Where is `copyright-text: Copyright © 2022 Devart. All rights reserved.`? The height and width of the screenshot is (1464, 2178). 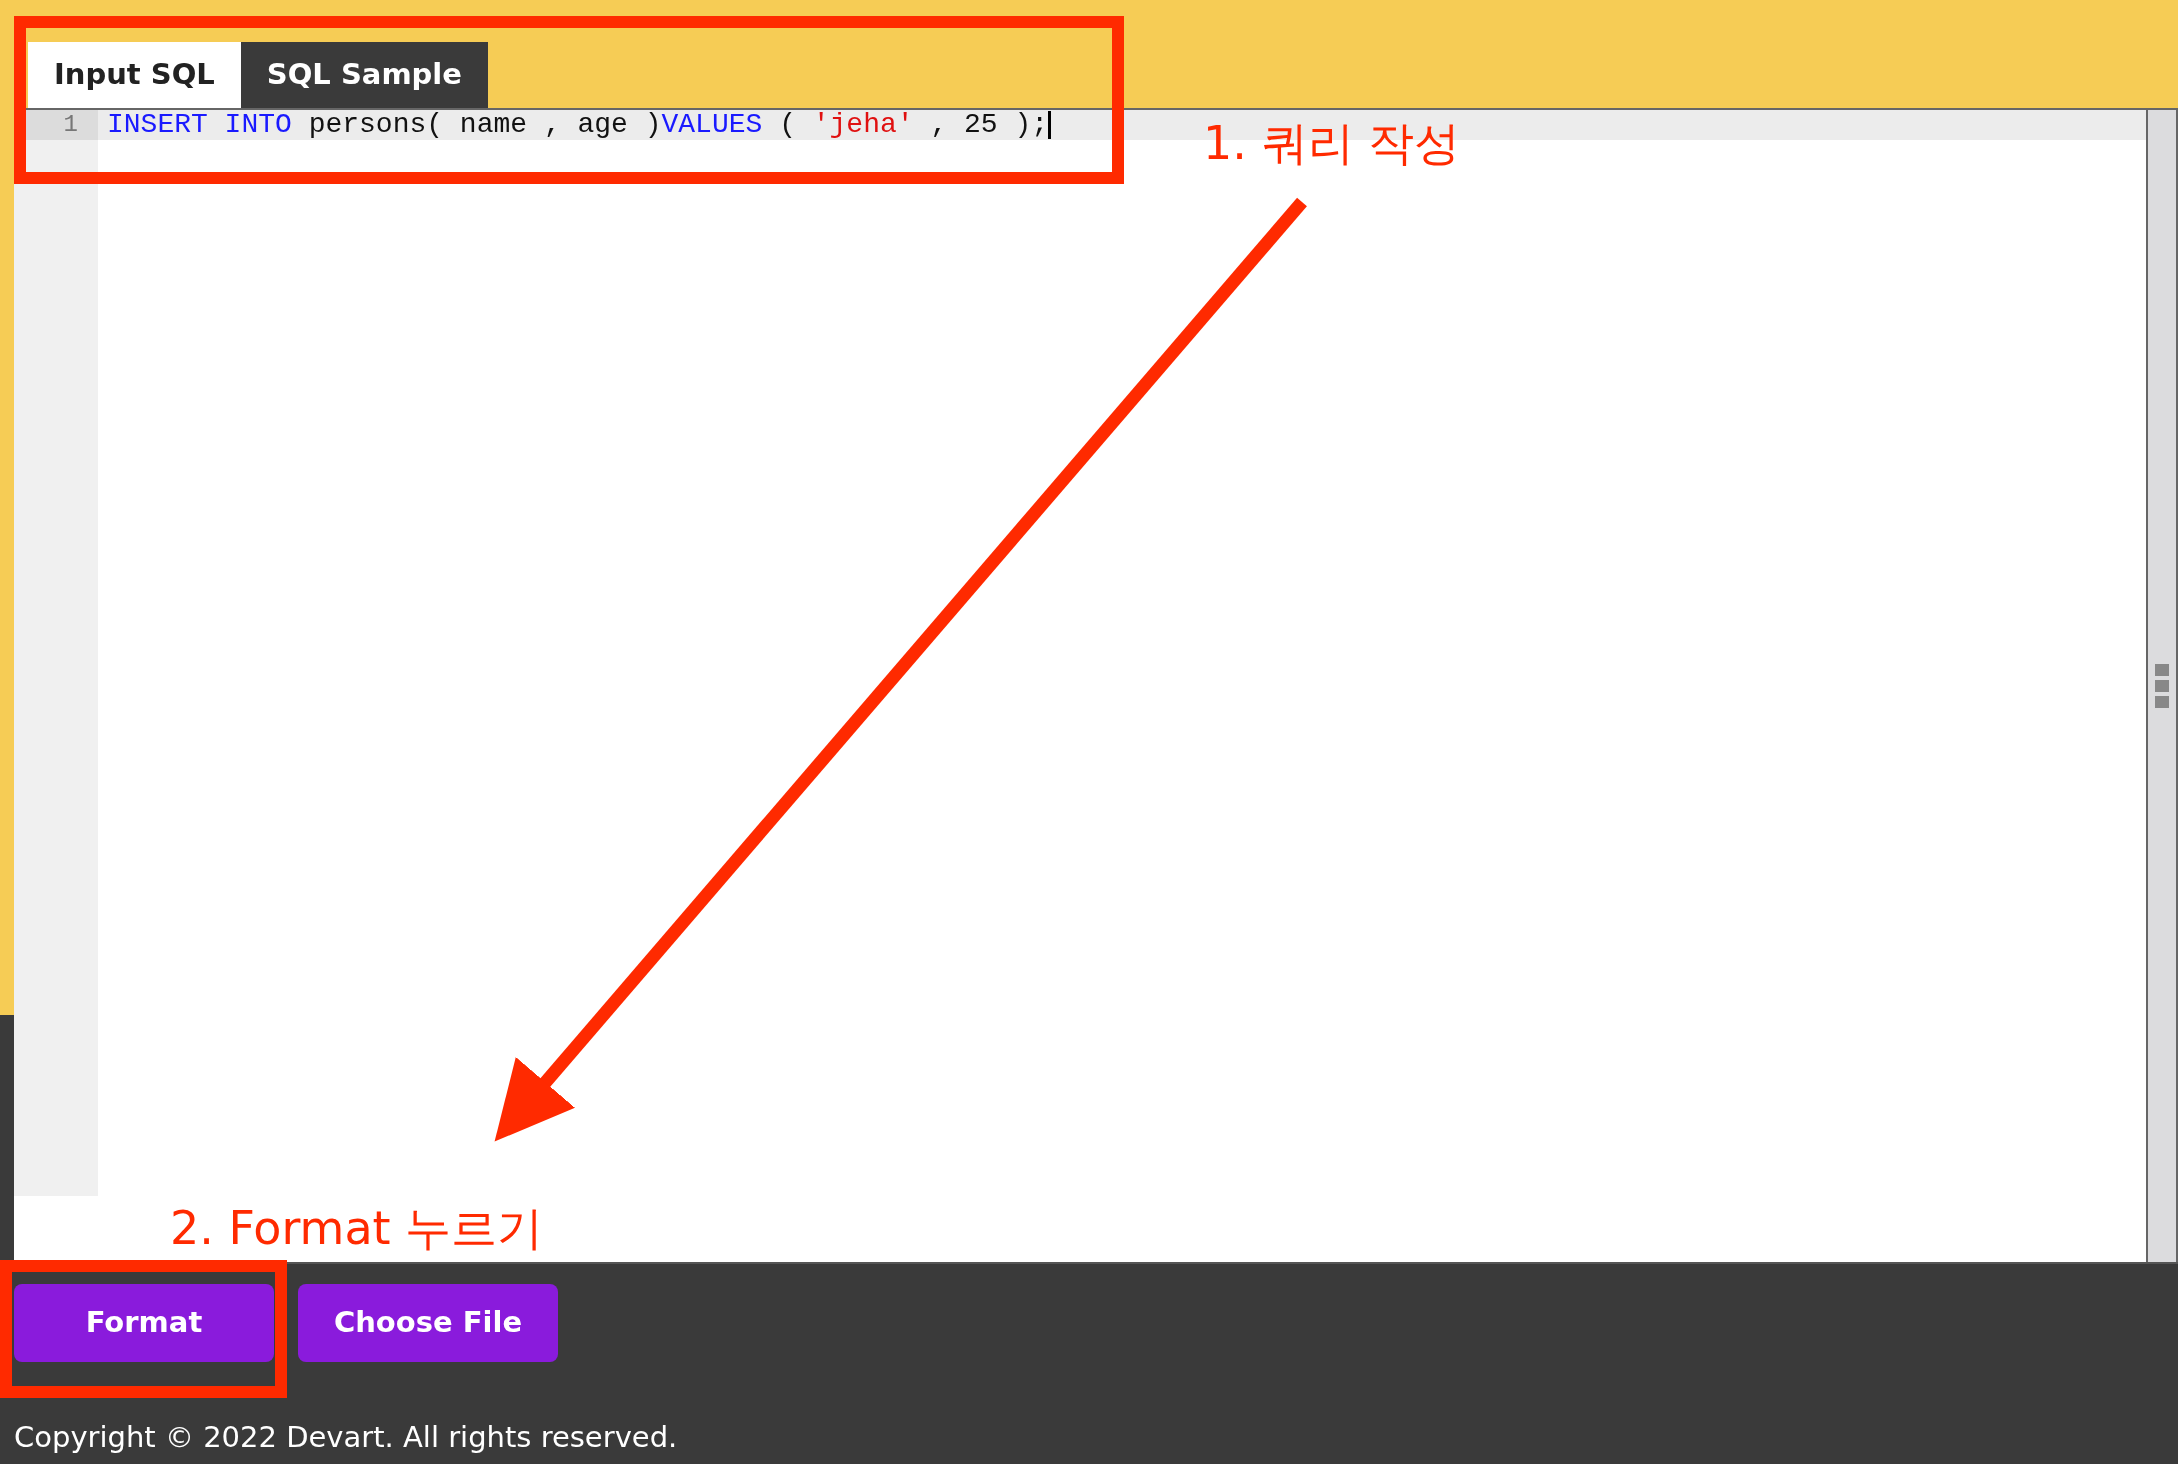
copyright-text: Copyright © 2022 Devart. All rights reserved. is located at coordinates (346, 1437).